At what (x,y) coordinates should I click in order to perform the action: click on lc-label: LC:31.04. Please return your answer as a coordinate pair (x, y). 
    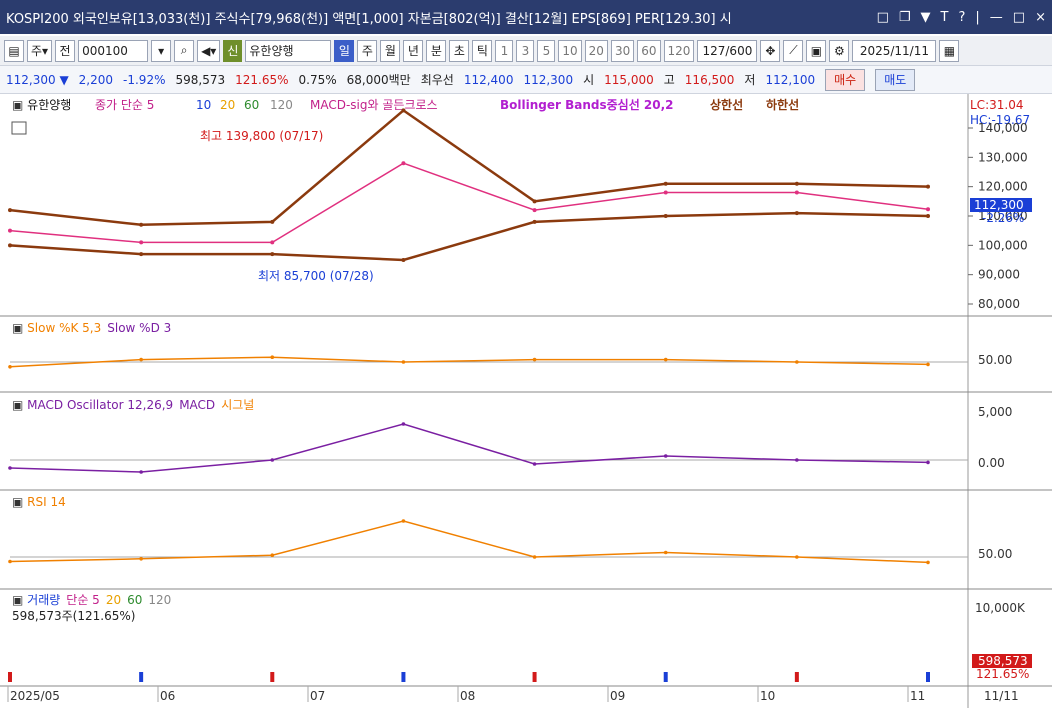
    Looking at the image, I should click on (996, 105).